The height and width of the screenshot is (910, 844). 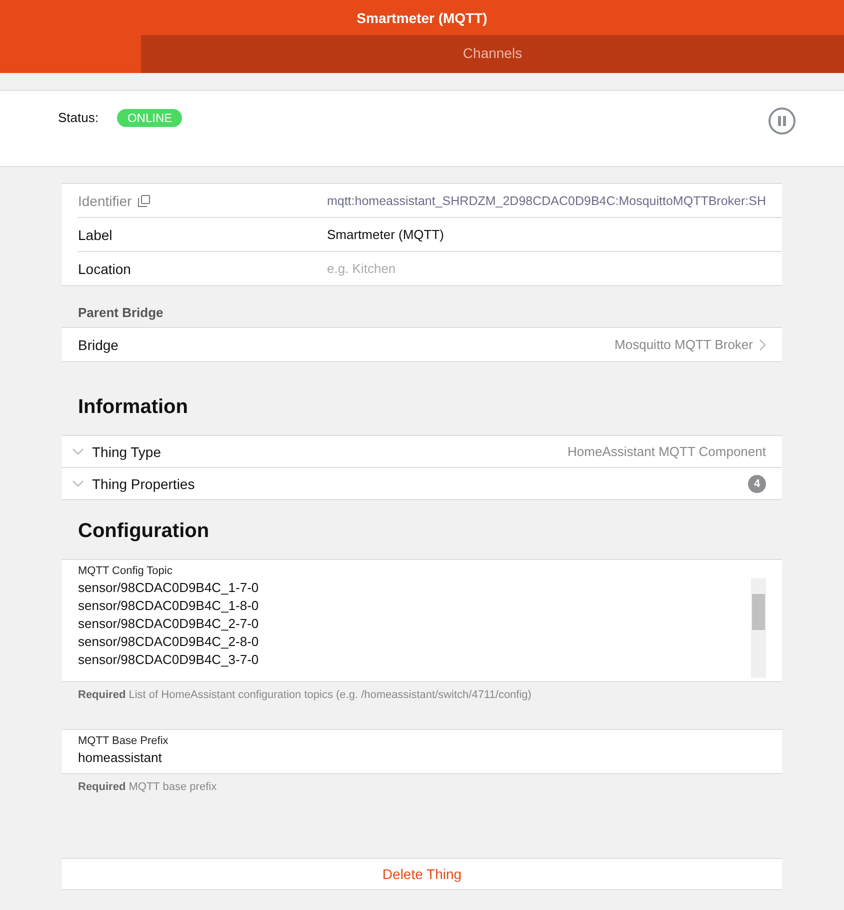 I want to click on row-label: Location, so click(x=104, y=268).